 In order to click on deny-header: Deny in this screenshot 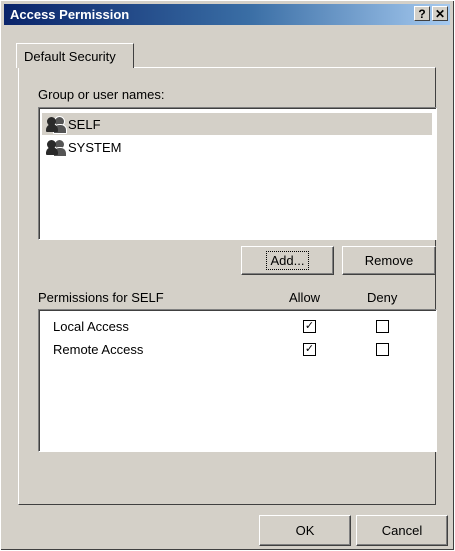, I will do `click(382, 297)`.